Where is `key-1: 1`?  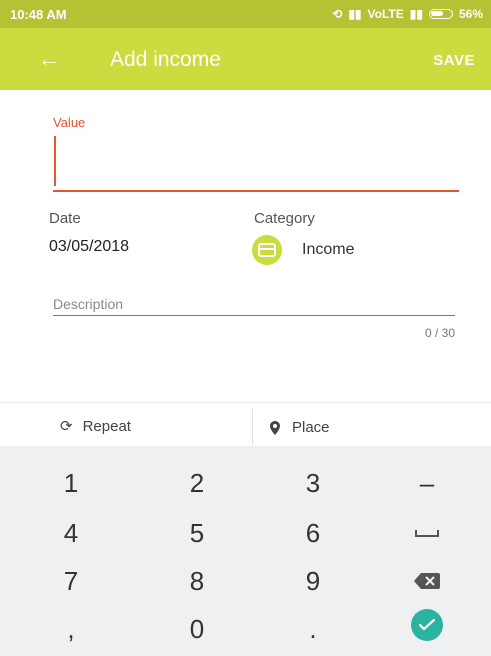
key-1: 1 is located at coordinates (71, 483).